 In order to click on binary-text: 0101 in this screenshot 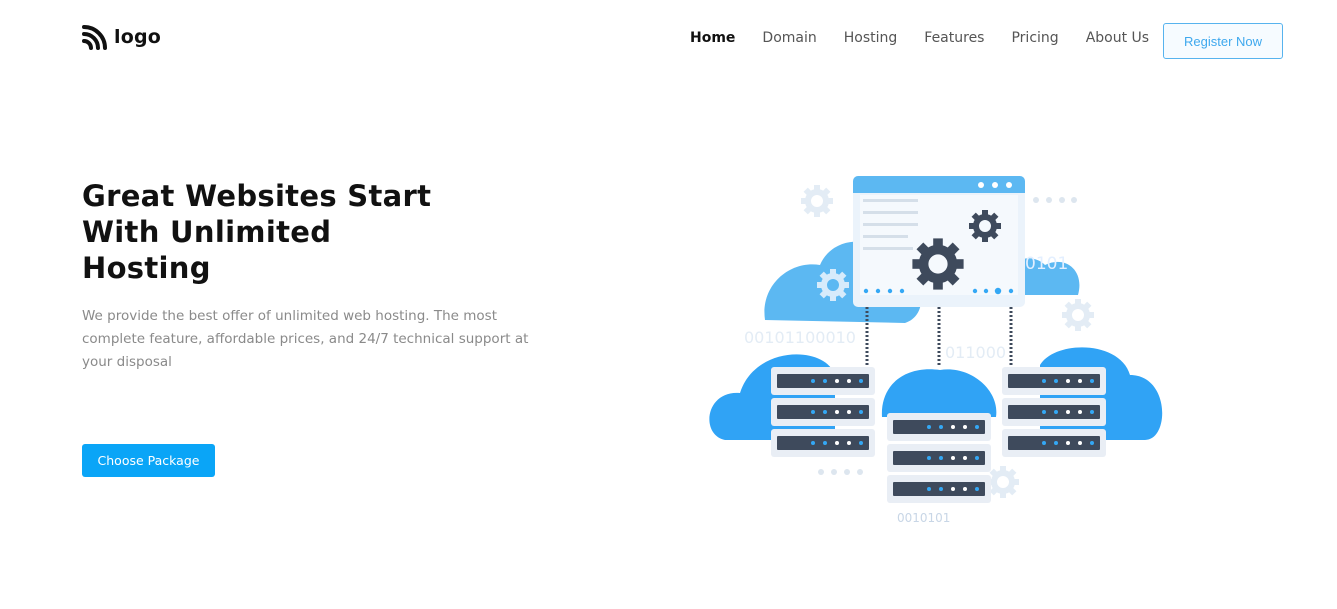, I will do `click(1046, 264)`.